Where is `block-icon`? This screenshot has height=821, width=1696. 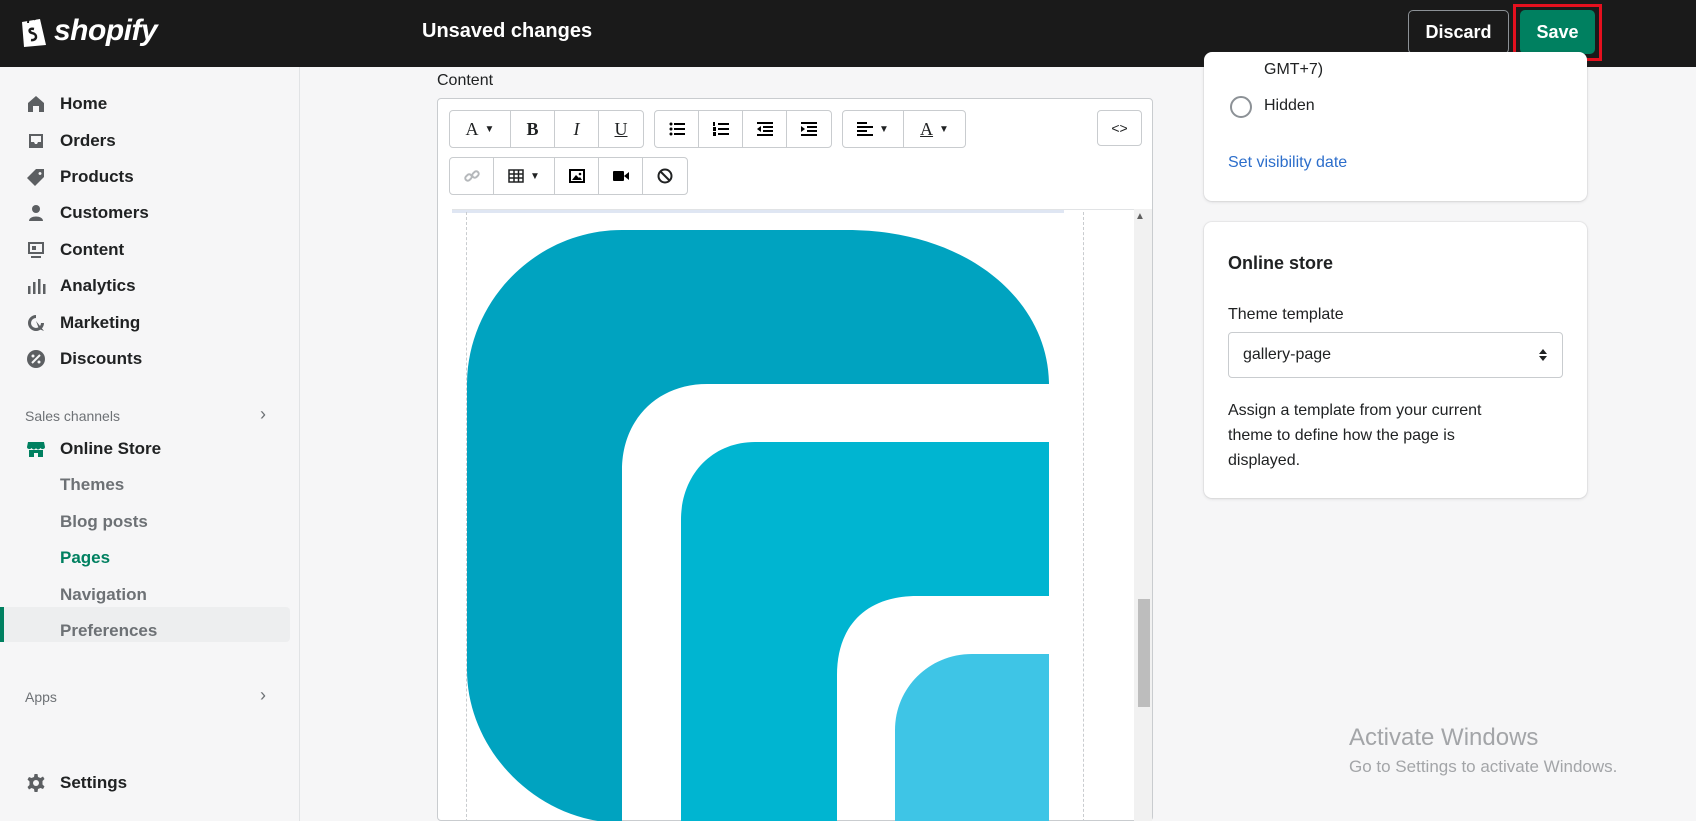 block-icon is located at coordinates (665, 176).